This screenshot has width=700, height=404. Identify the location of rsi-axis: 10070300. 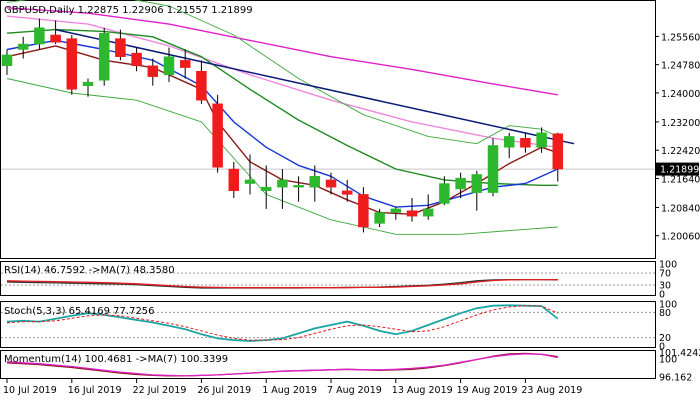
(668, 280).